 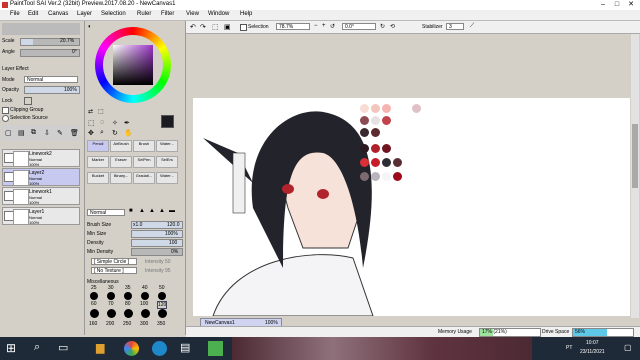 What do you see at coordinates (152, 211) in the screenshot?
I see `brush-tip-soft-icon: ▲` at bounding box center [152, 211].